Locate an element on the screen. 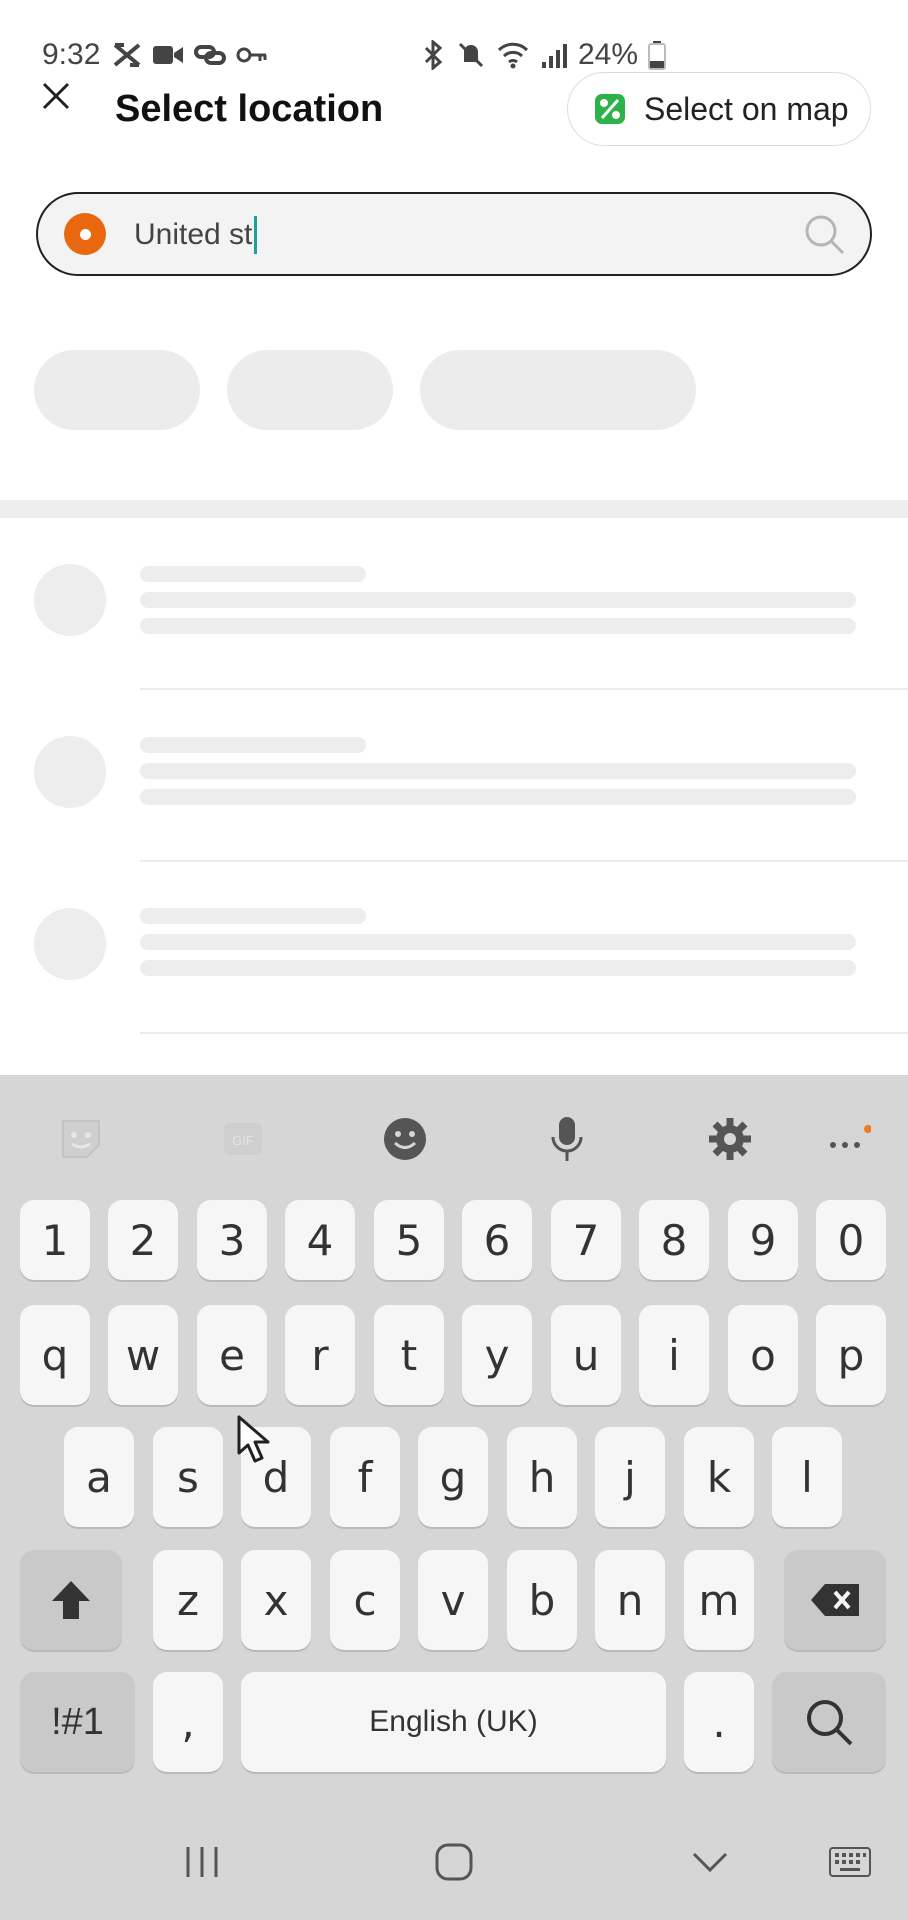 The image size is (908, 1920). system-navigation-bar is located at coordinates (454, 1870).